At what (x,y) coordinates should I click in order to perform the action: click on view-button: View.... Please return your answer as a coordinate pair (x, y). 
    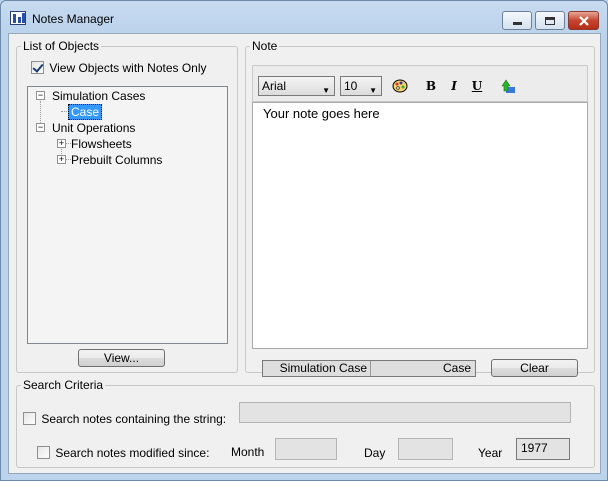
    Looking at the image, I should click on (121, 358).